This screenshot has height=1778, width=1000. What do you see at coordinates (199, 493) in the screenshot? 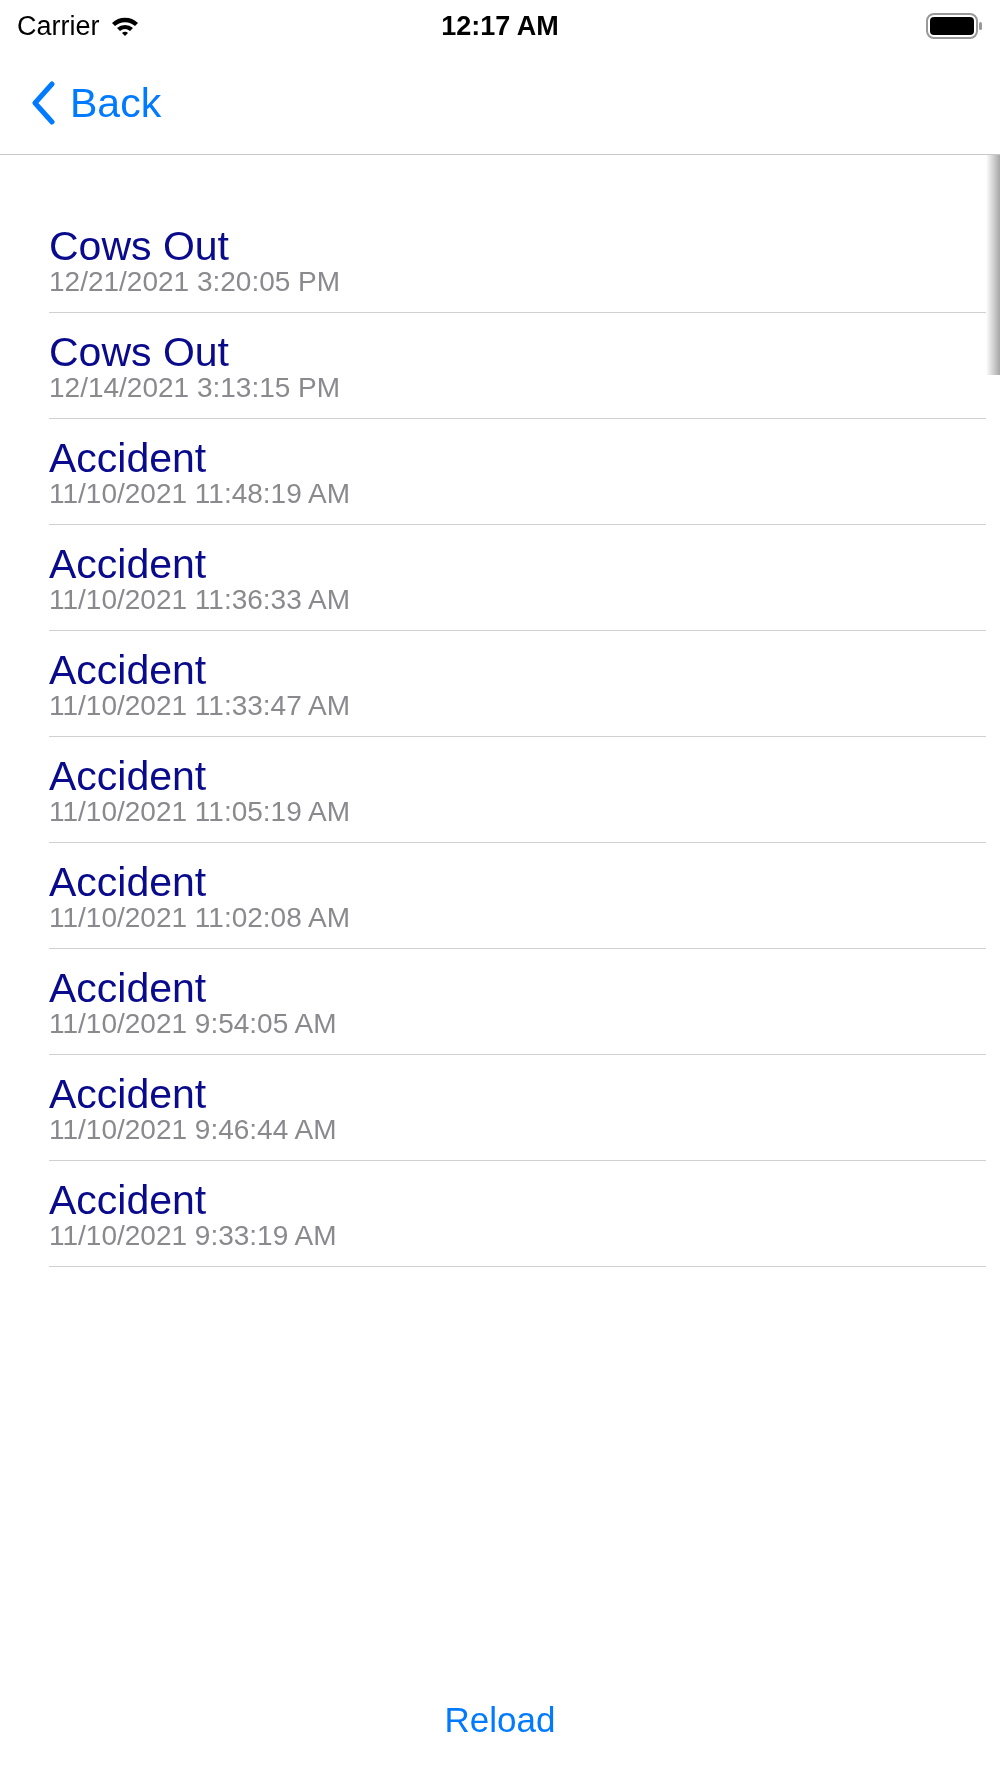
I see `row-date: 11/10/2021 11:48:19 AM` at bounding box center [199, 493].